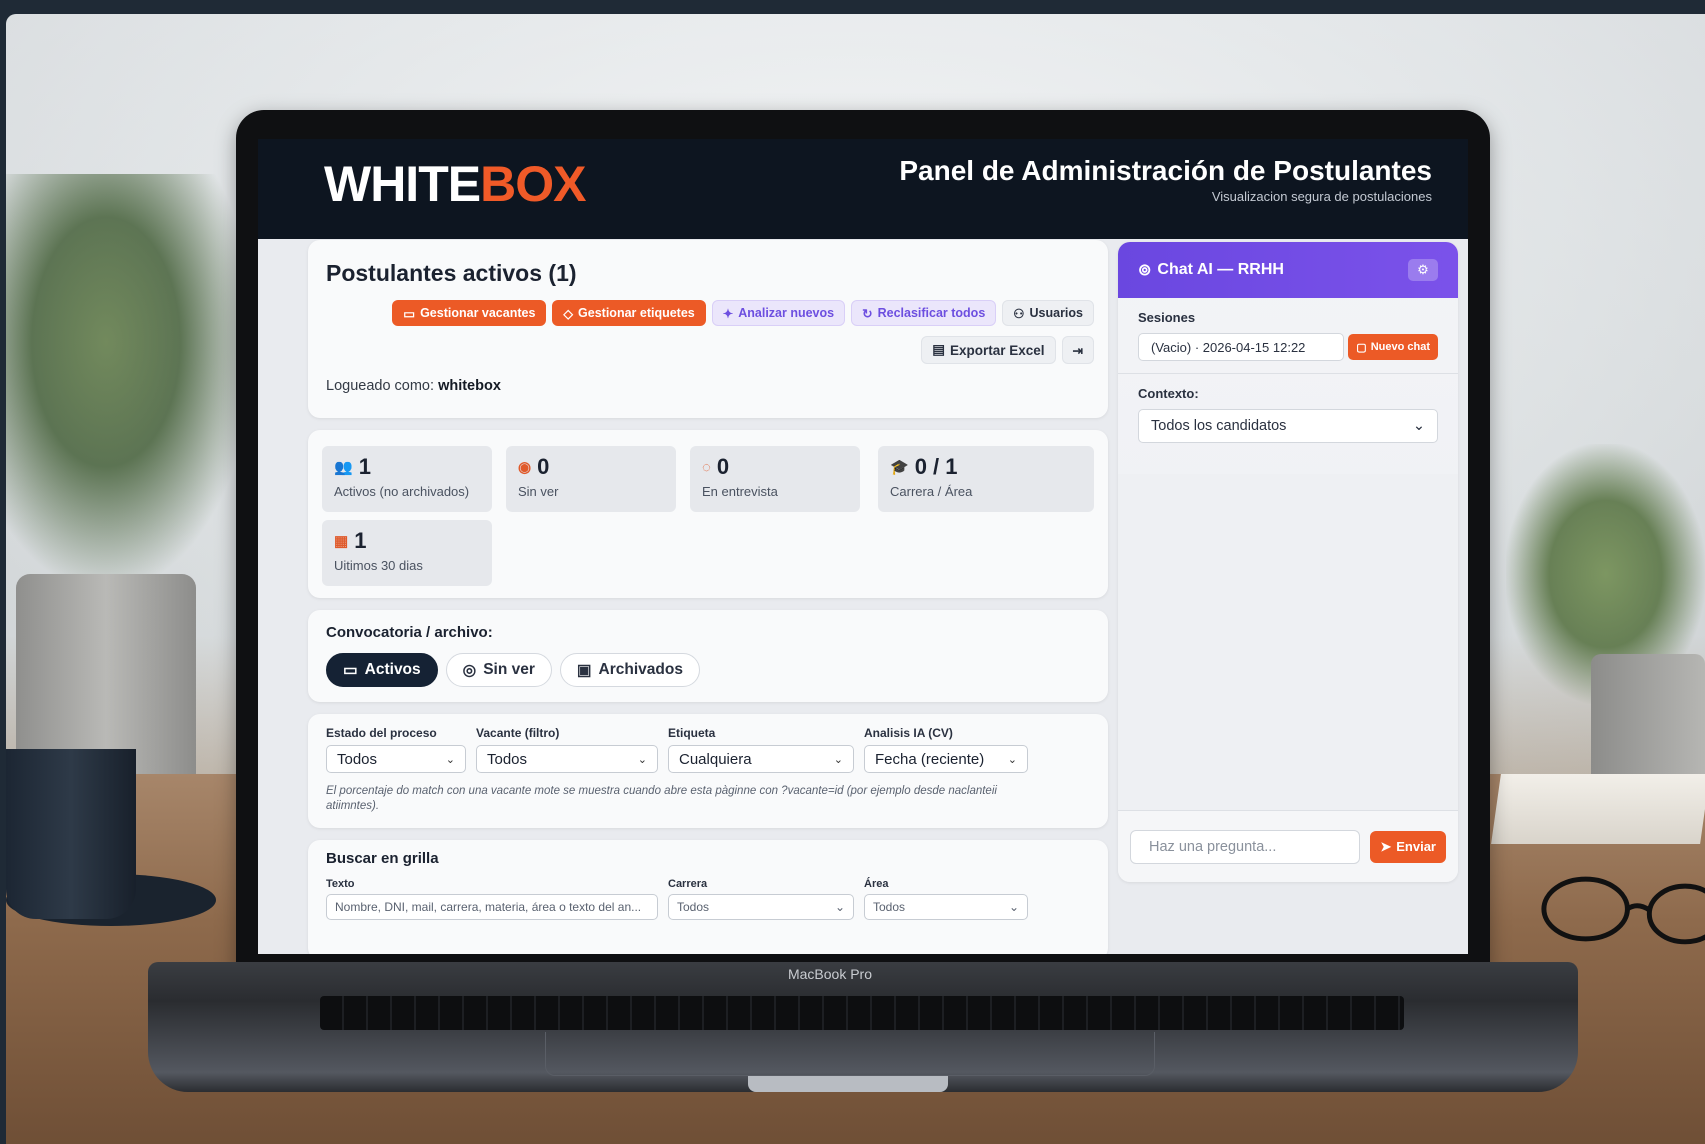  I want to click on stat-interview: ◌ 0 En entrevista, so click(775, 479).